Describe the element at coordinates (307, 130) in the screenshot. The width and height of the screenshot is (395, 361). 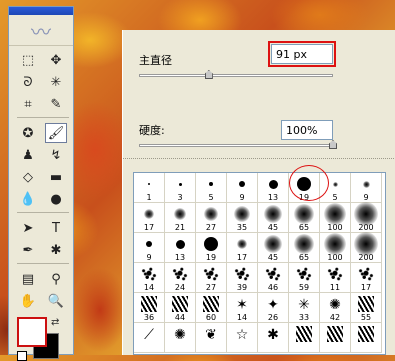
I see `hardness-field: 100%` at that location.